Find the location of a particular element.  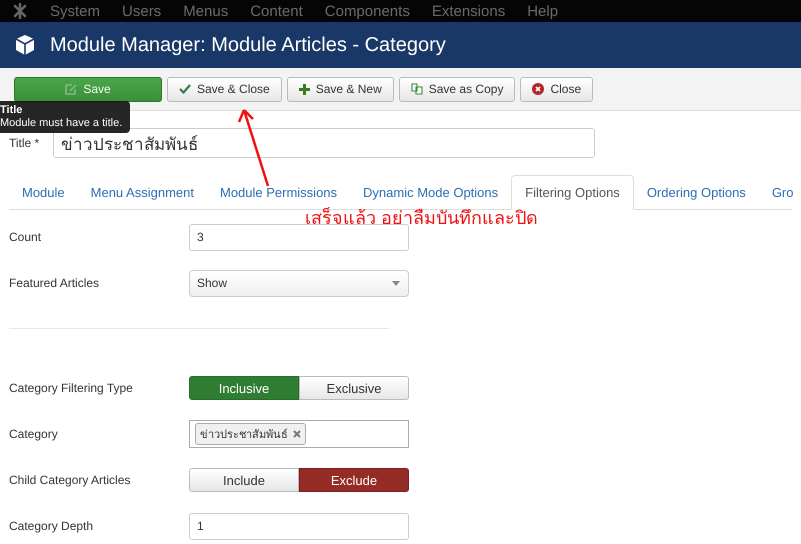

tooltip-title: Title is located at coordinates (12, 110).